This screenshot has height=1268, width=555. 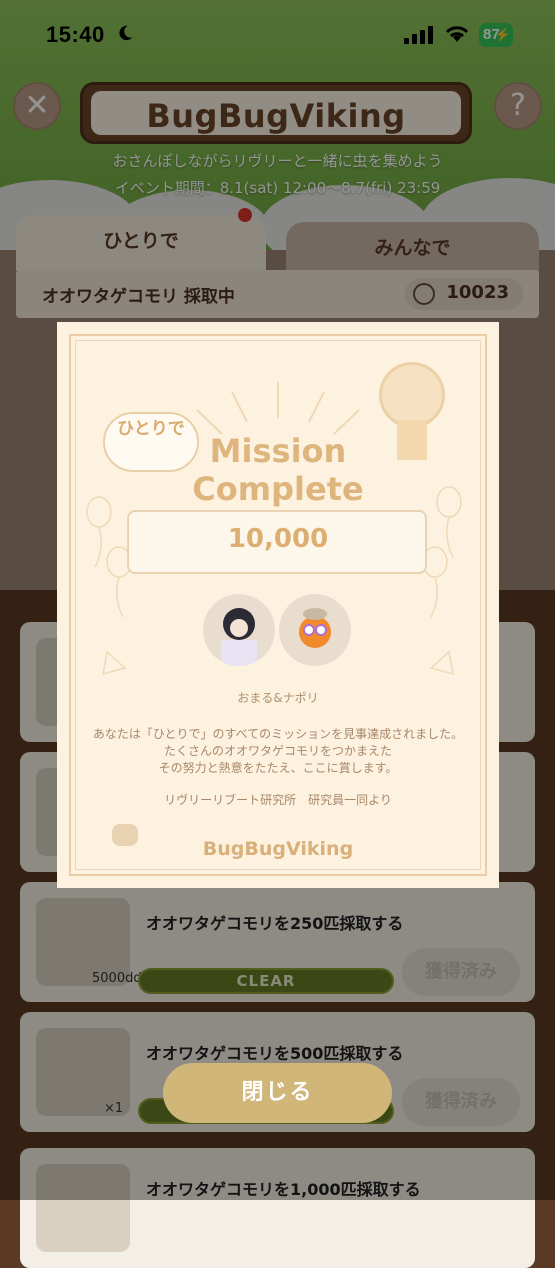 What do you see at coordinates (412, 395) in the screenshot?
I see `bear-medal-icon` at bounding box center [412, 395].